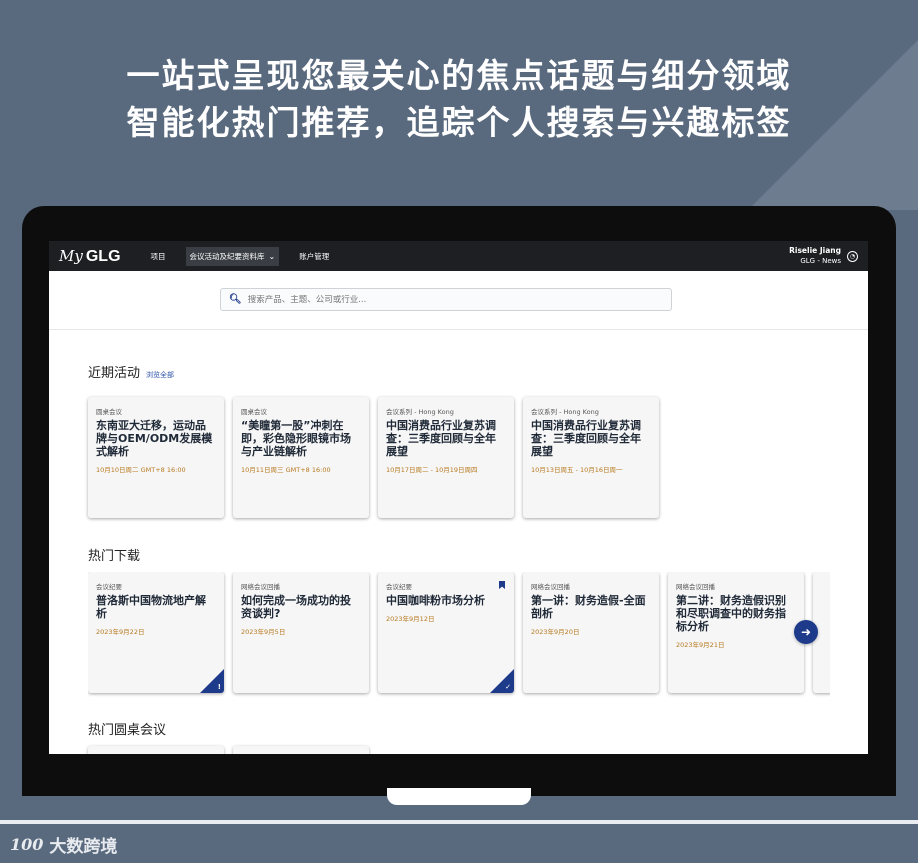  Describe the element at coordinates (459, 99) in the screenshot. I see `headline: 一站式呈现您最关心的焦点话题与细分领域 智能化热门推荐，追踪个人搜索与兴趣标签` at that location.